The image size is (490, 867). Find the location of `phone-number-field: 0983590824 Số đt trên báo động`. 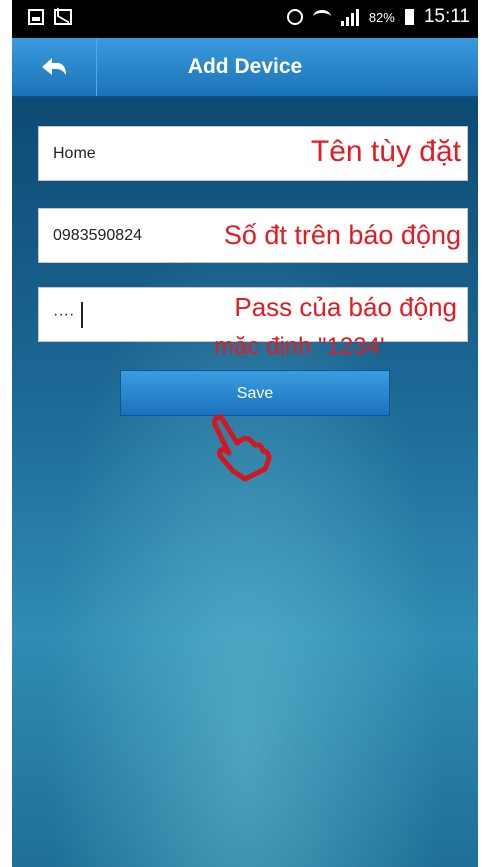

phone-number-field: 0983590824 Số đt trên báo động is located at coordinates (253, 235).